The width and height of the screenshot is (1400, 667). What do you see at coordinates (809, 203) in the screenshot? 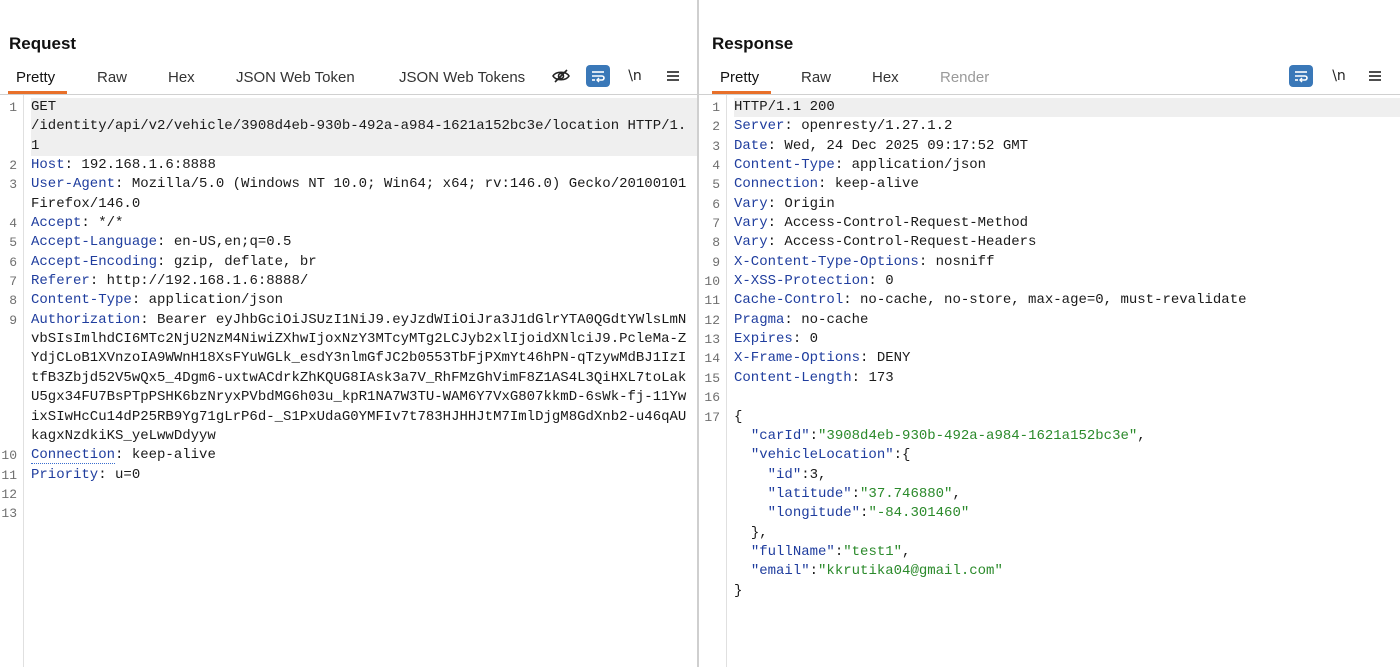
I see `header-value: Origin` at bounding box center [809, 203].